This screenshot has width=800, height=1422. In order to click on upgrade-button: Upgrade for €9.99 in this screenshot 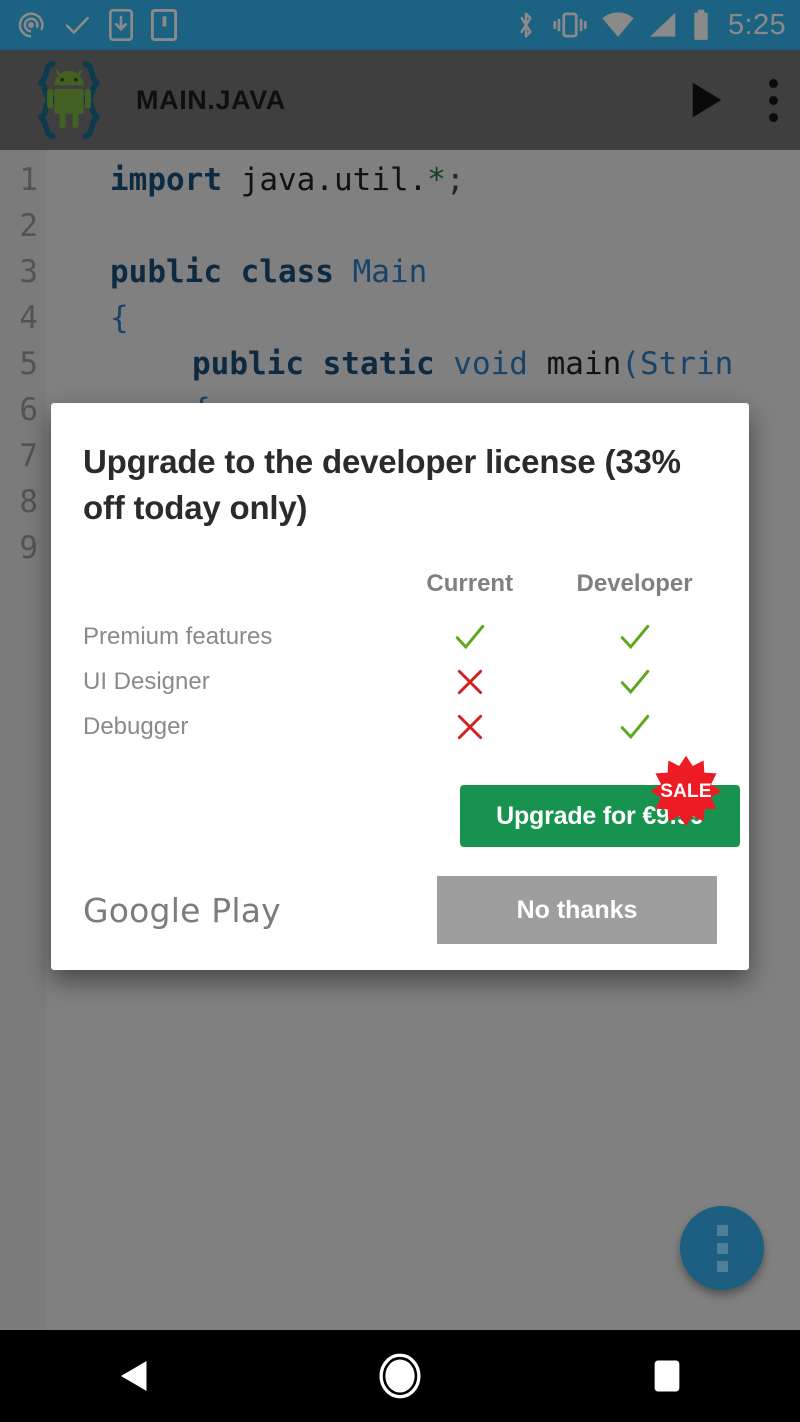, I will do `click(600, 816)`.